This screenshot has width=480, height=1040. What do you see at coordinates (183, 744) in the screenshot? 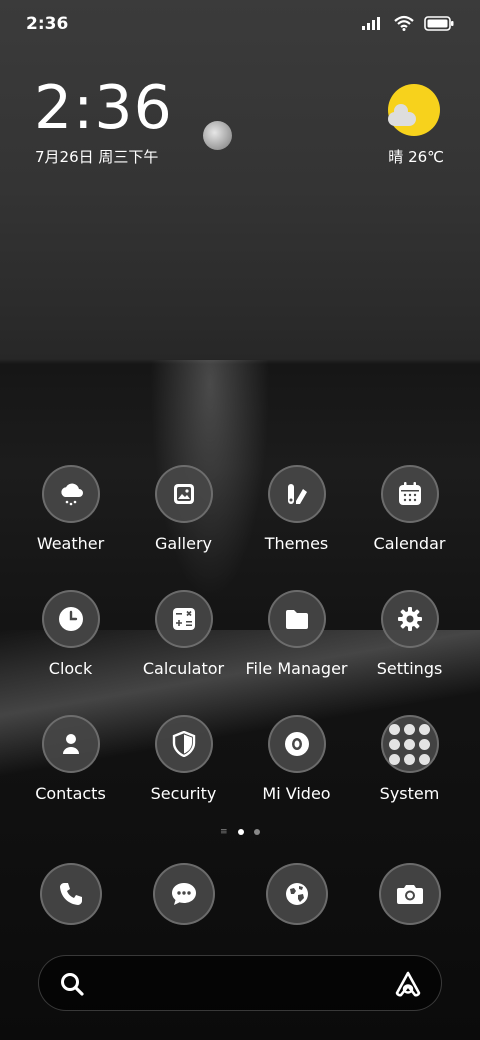
I see `shield-icon` at bounding box center [183, 744].